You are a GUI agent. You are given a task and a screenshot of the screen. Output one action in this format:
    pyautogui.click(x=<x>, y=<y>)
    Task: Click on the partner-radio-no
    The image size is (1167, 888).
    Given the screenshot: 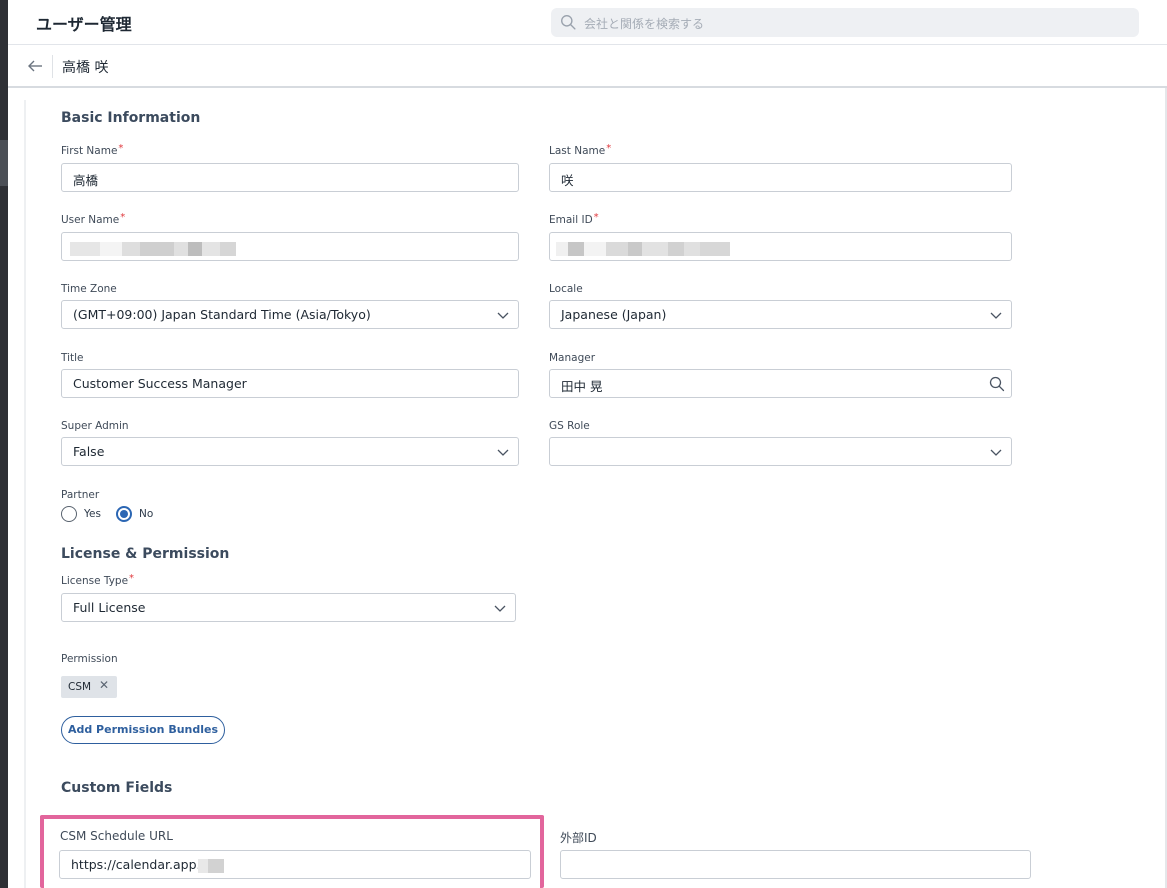 What is the action you would take?
    pyautogui.click(x=124, y=514)
    